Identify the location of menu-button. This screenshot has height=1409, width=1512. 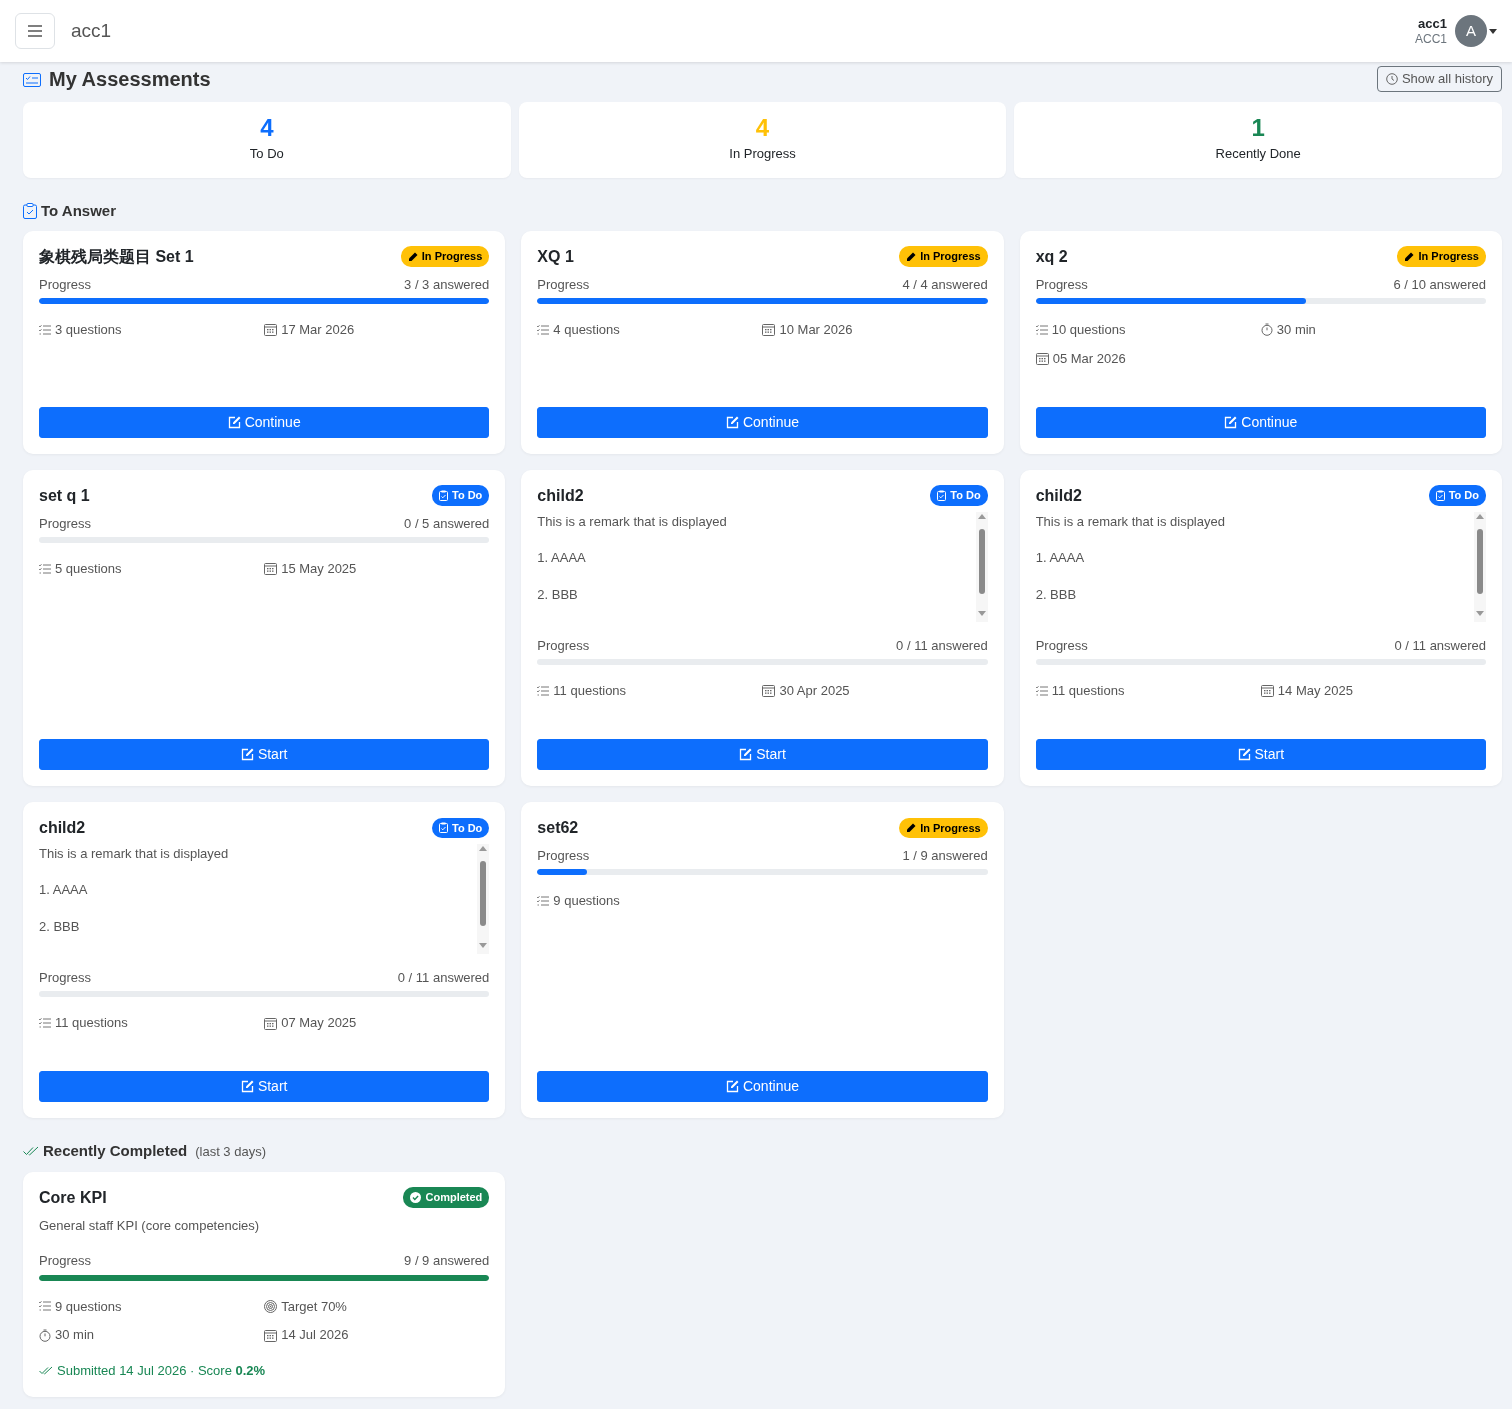
(35, 31).